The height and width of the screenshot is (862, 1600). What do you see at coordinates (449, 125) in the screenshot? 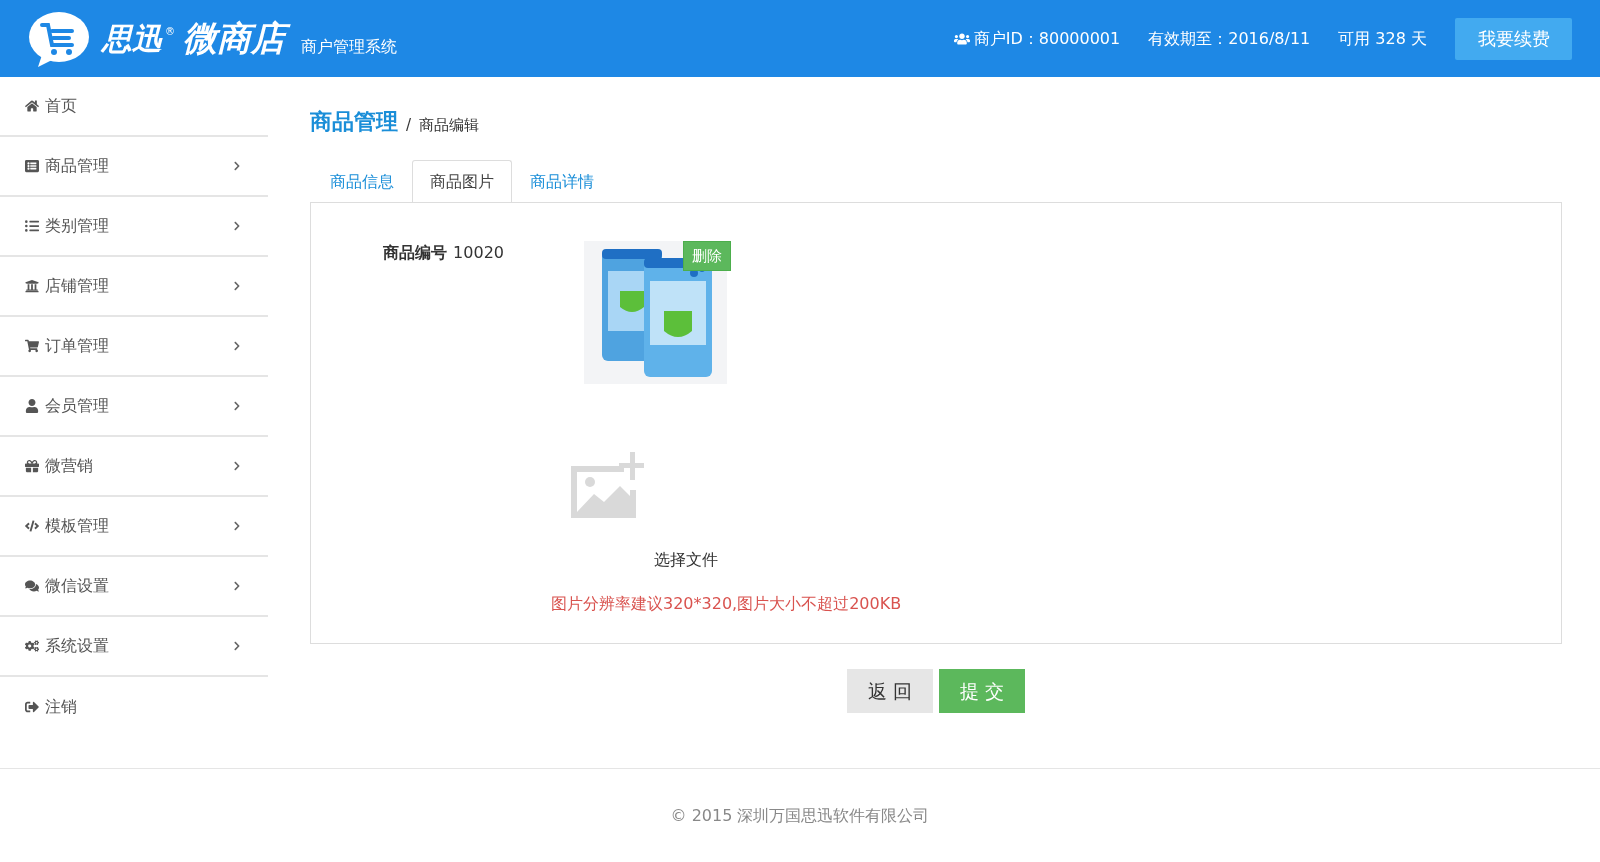
I see `breadcrumb-current: 商品编辑` at bounding box center [449, 125].